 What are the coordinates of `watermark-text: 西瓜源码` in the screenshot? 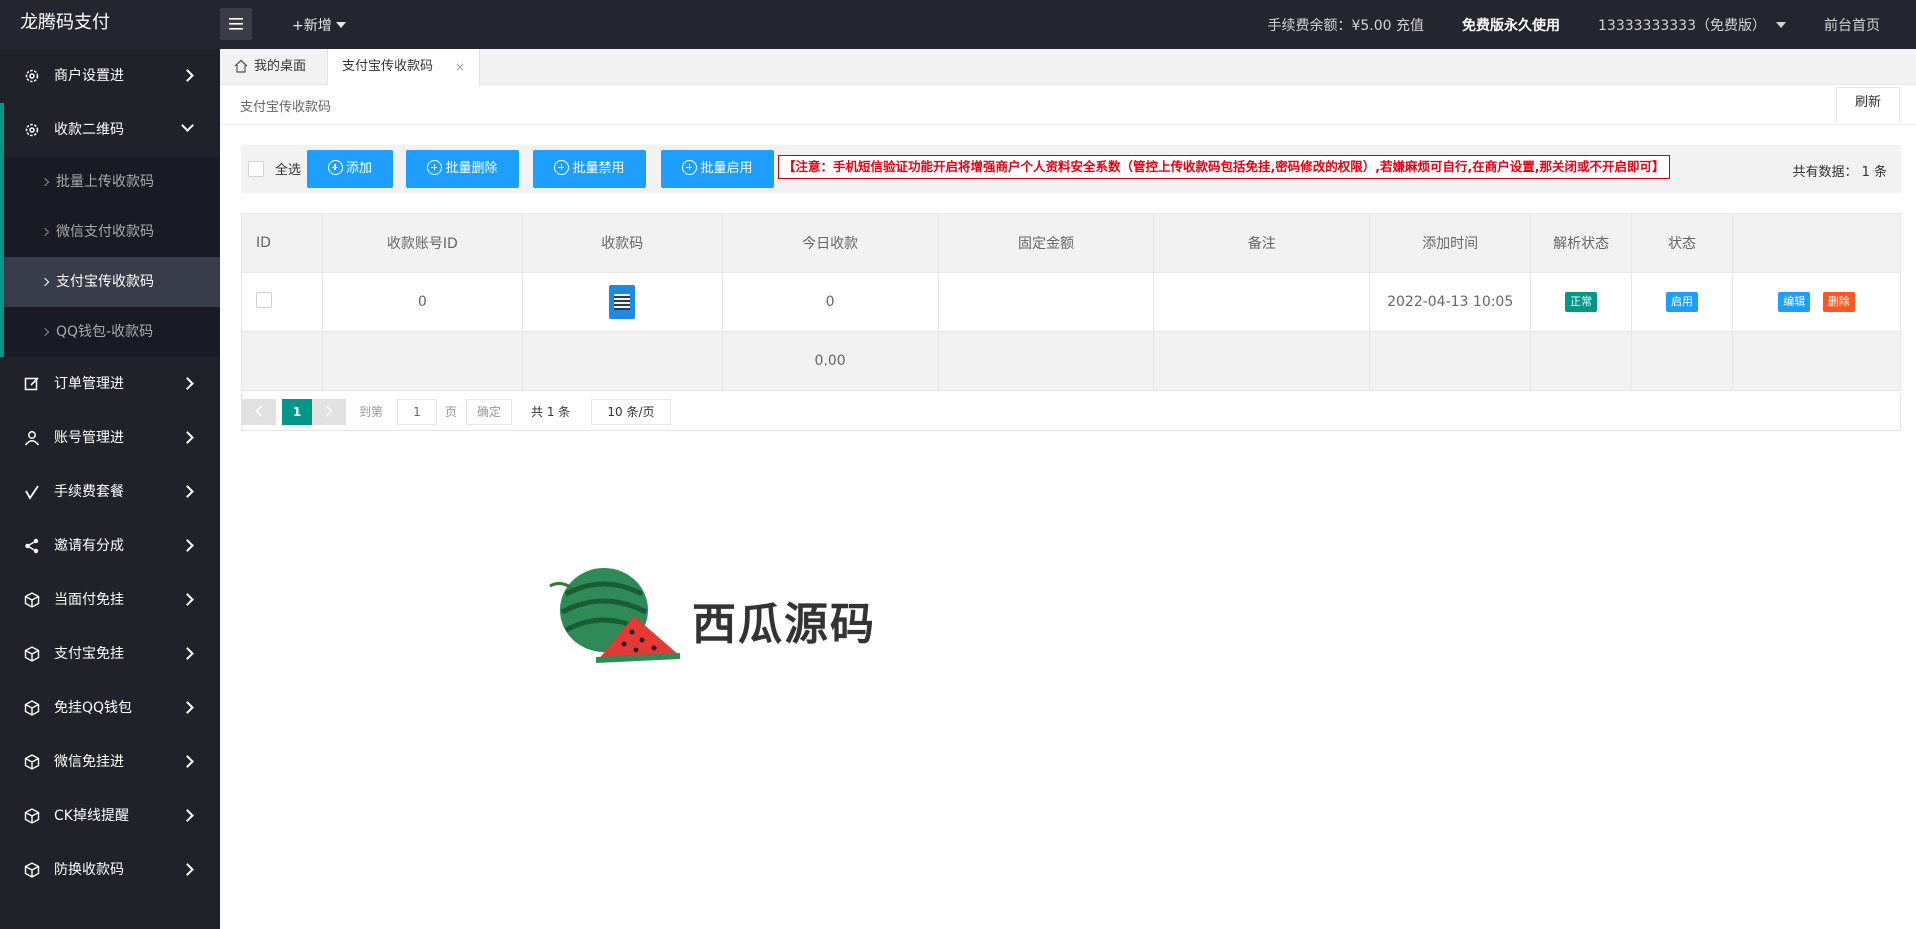 It's located at (784, 624).